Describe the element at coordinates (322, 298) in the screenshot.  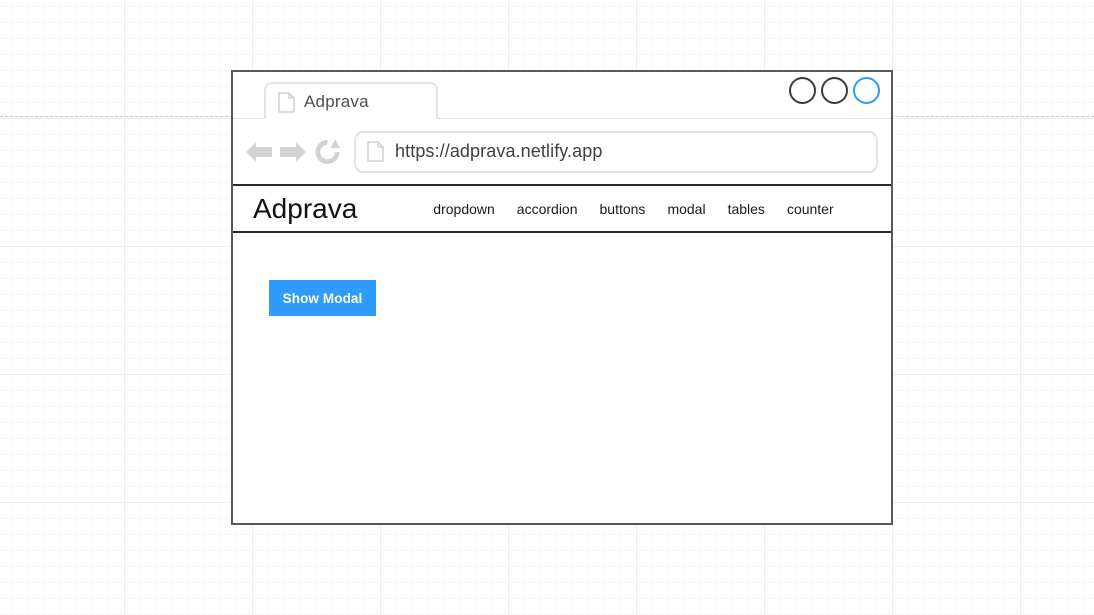
I see `show-modal-button: Show Modal` at that location.